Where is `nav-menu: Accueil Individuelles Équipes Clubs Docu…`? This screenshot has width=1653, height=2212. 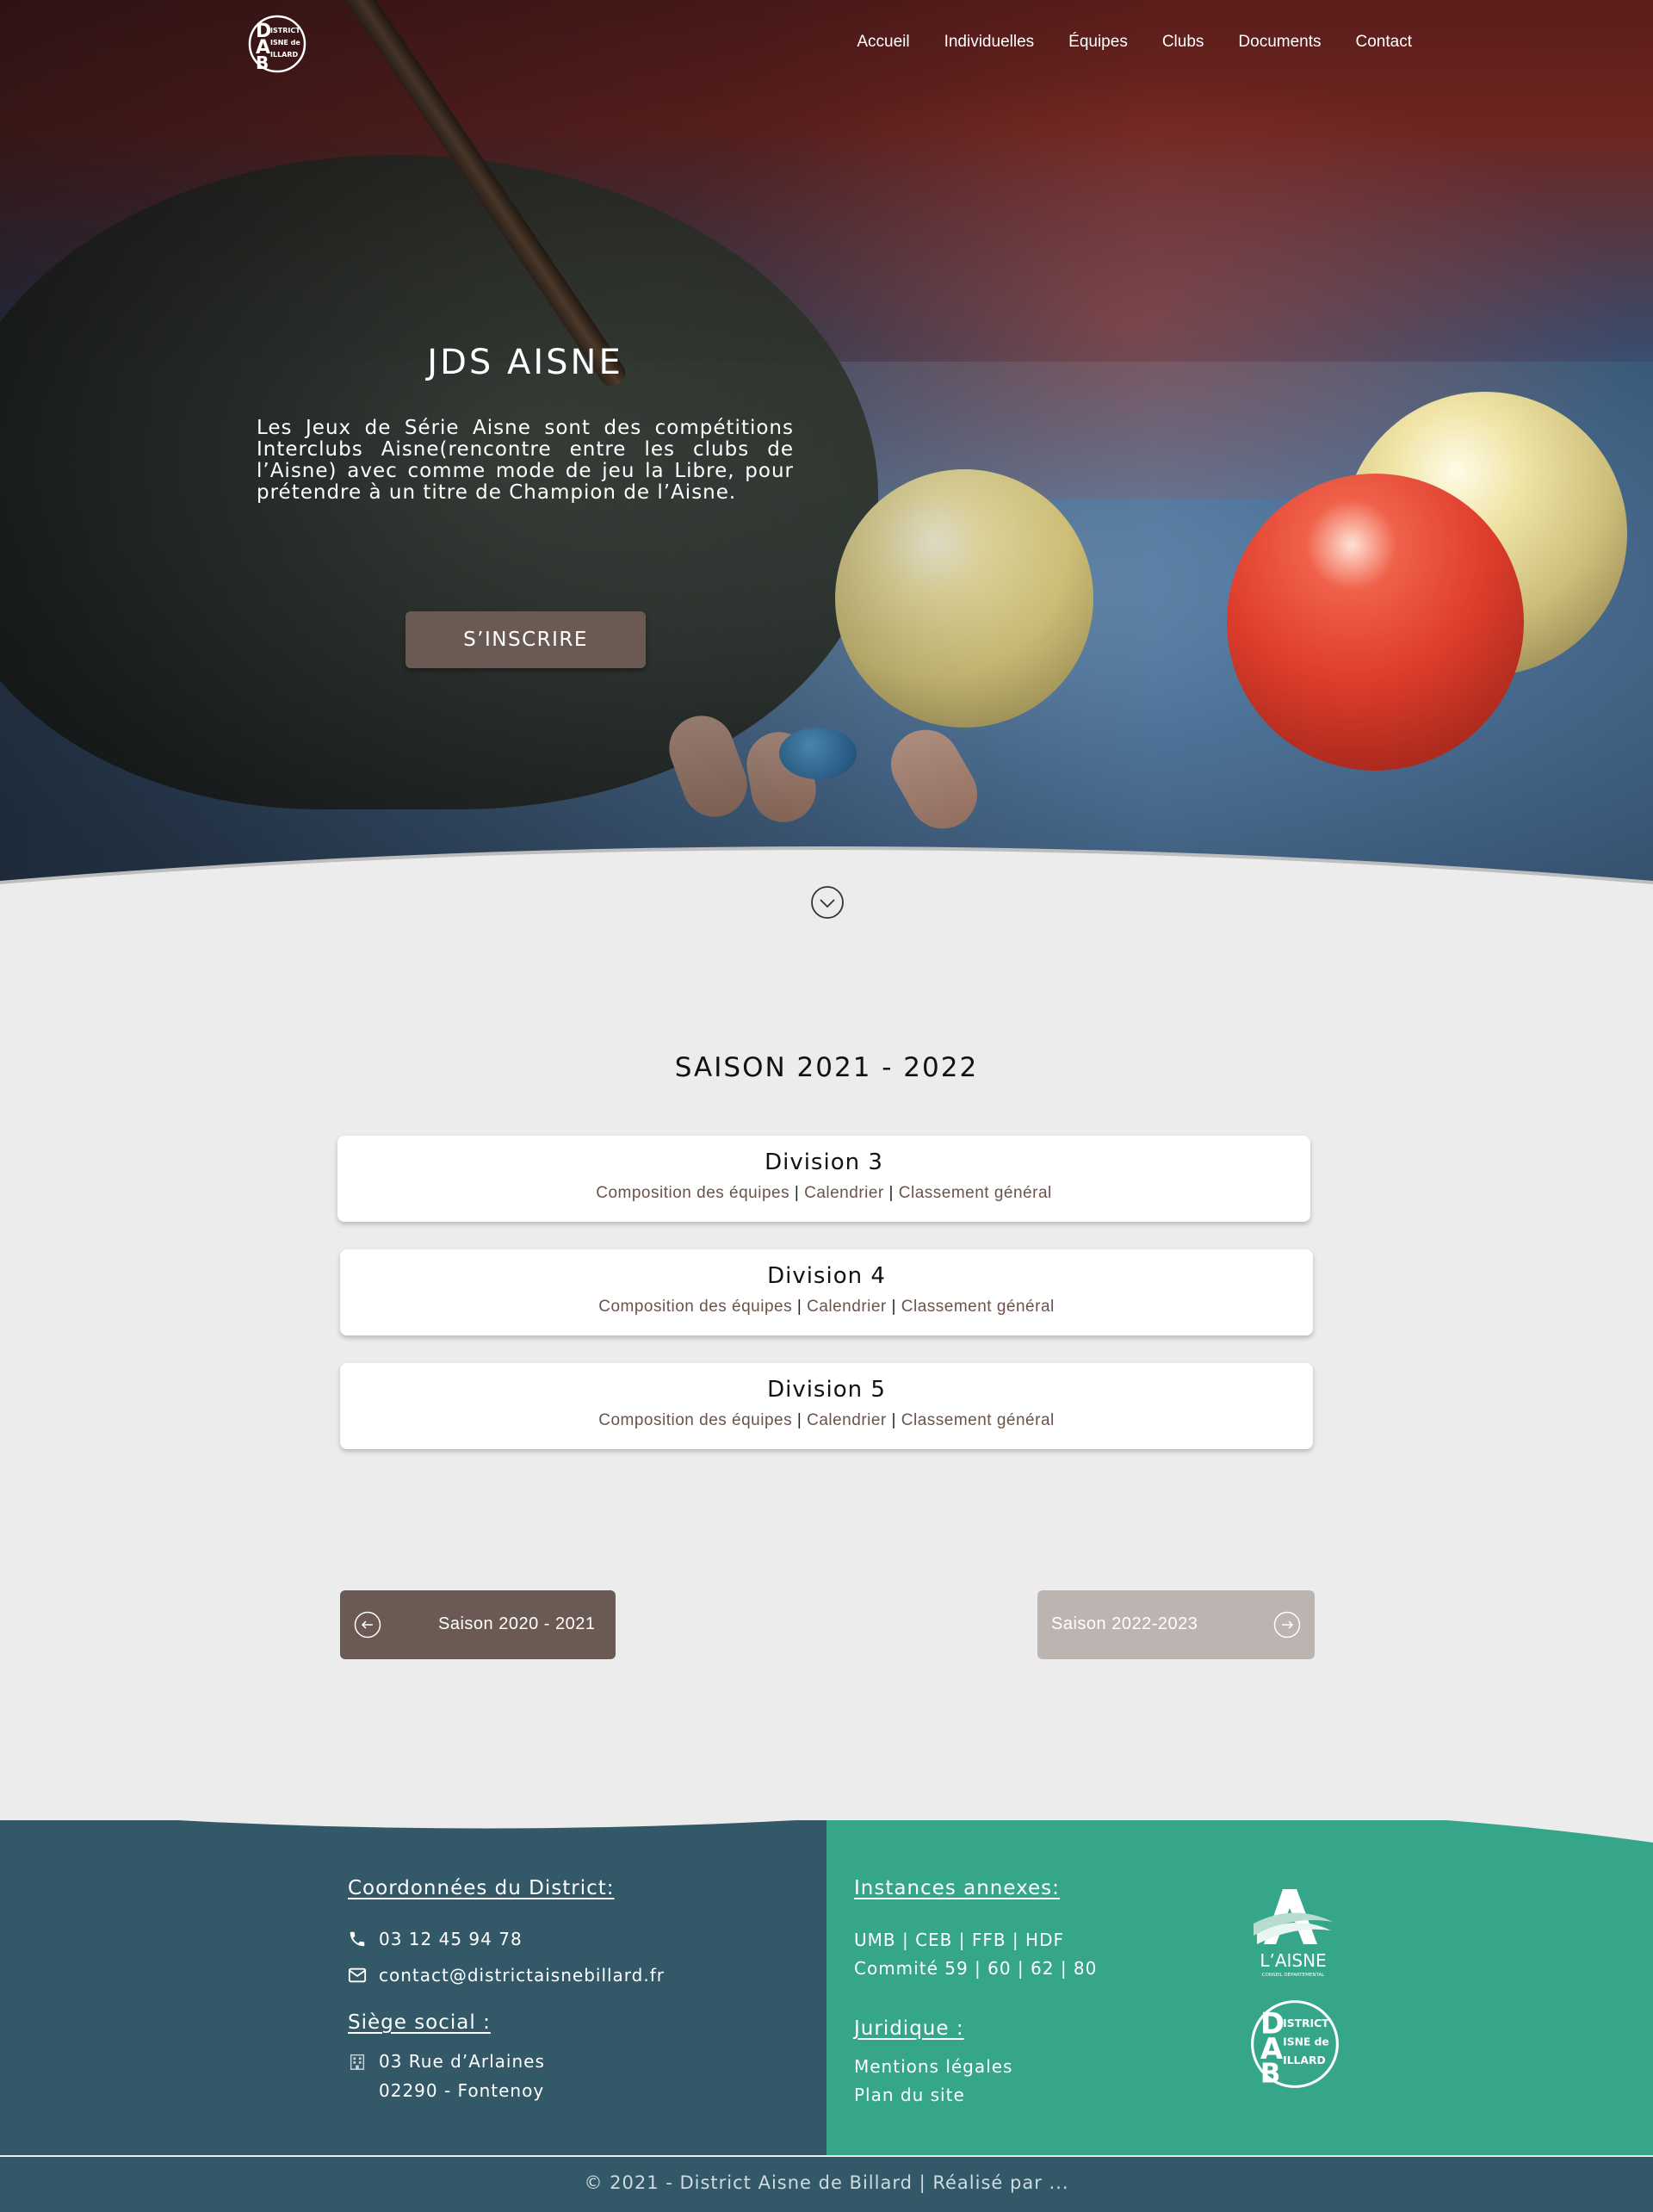
nav-menu: Accueil Individuelles Équipes Clubs Docu… is located at coordinates (1134, 42).